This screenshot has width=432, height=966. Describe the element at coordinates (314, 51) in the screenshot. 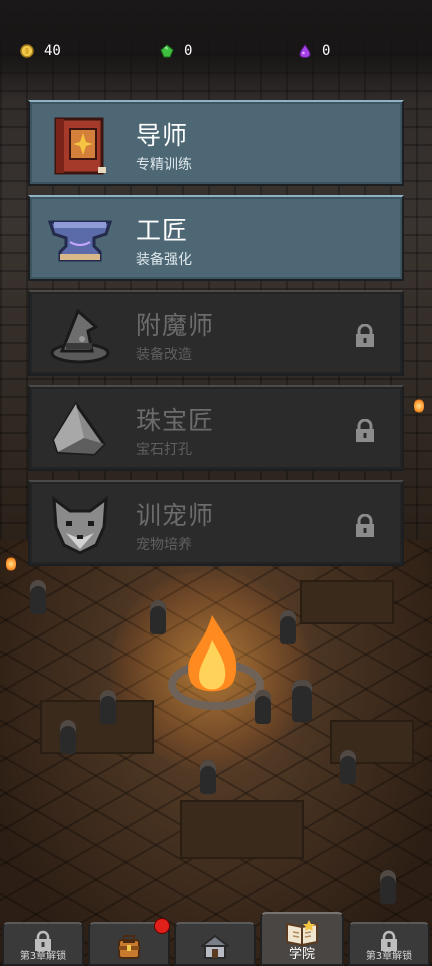

I see `purple-gem-counter: 0` at that location.